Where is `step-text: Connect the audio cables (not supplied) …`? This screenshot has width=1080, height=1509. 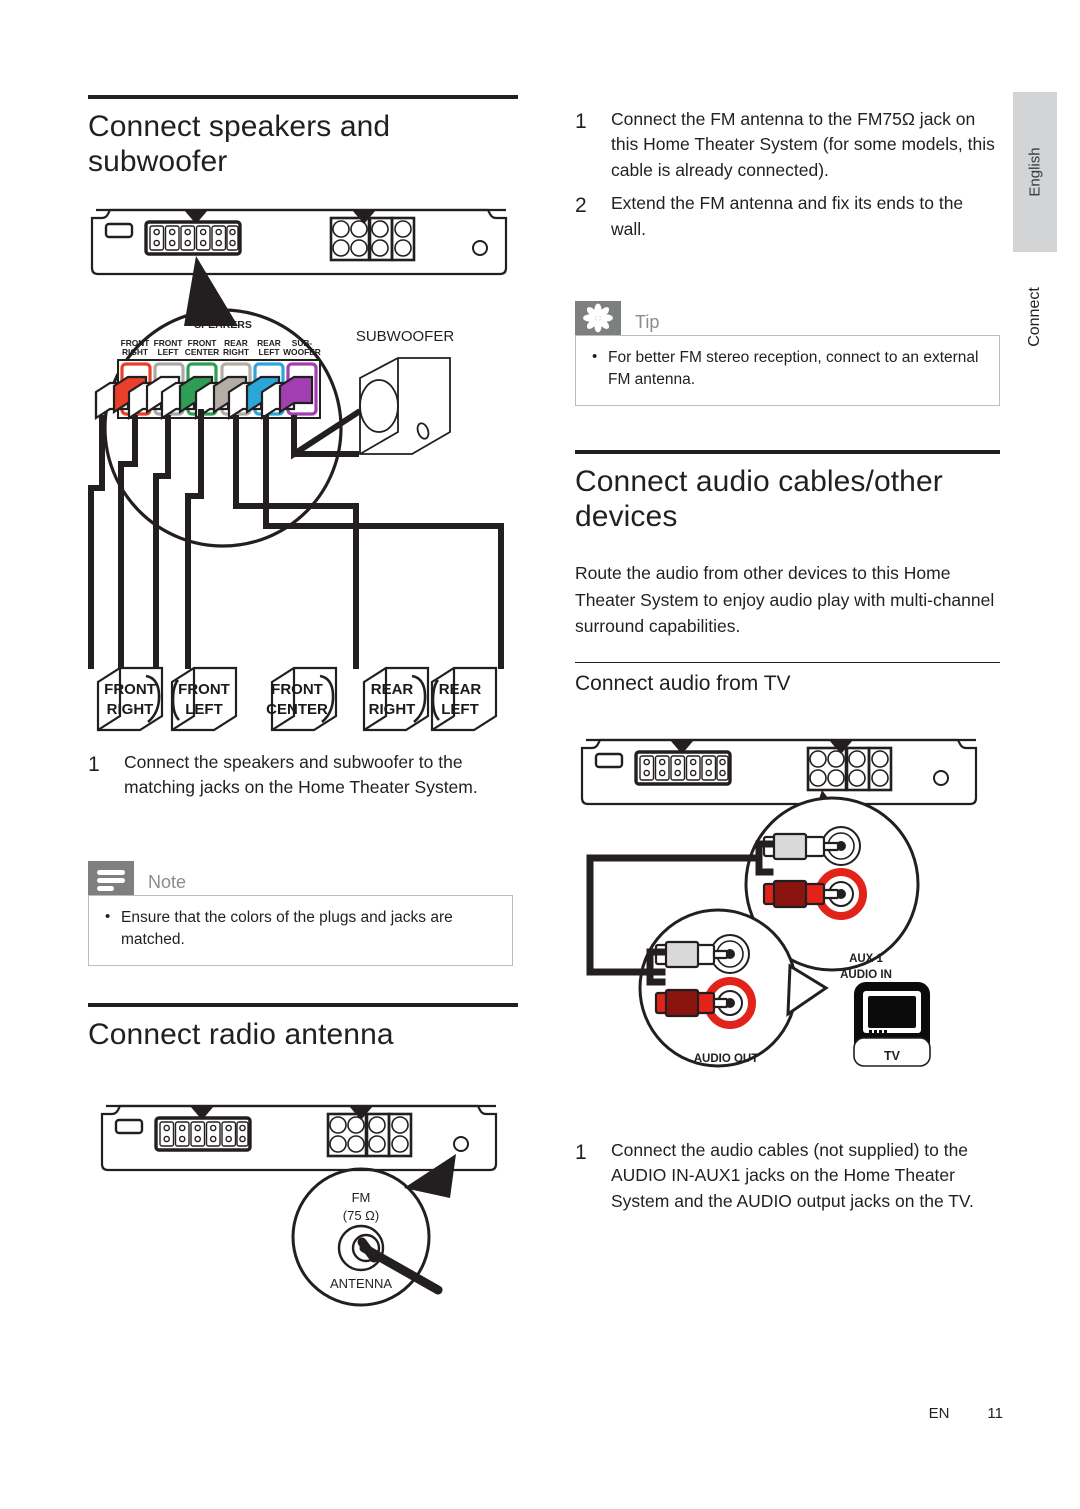 step-text: Connect the audio cables (not supplied) … is located at coordinates (792, 1175).